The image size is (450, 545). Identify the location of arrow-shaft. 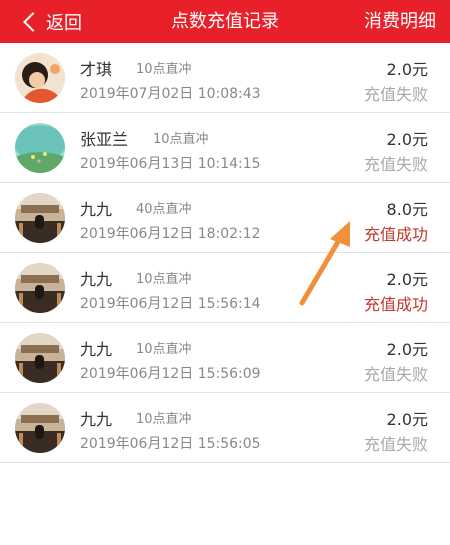
(322, 269).